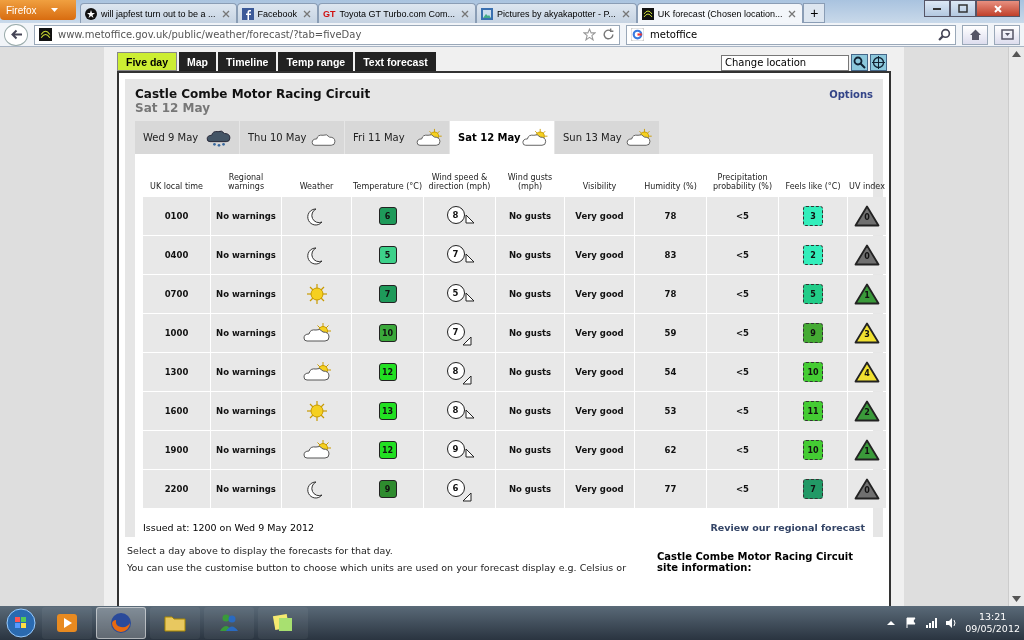  What do you see at coordinates (21, 623) in the screenshot?
I see `start-icon` at bounding box center [21, 623].